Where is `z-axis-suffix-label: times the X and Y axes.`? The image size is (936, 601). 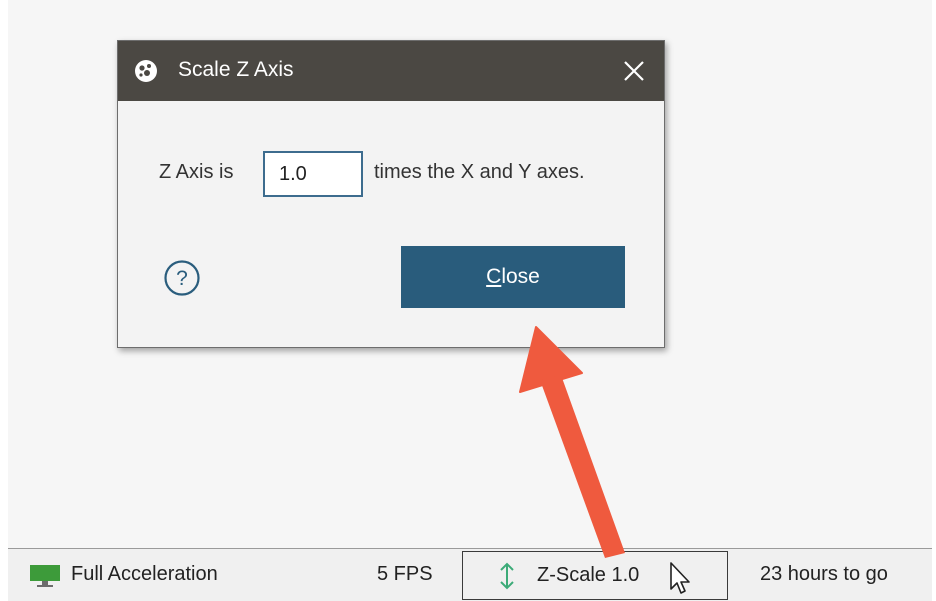
z-axis-suffix-label: times the X and Y axes. is located at coordinates (479, 172).